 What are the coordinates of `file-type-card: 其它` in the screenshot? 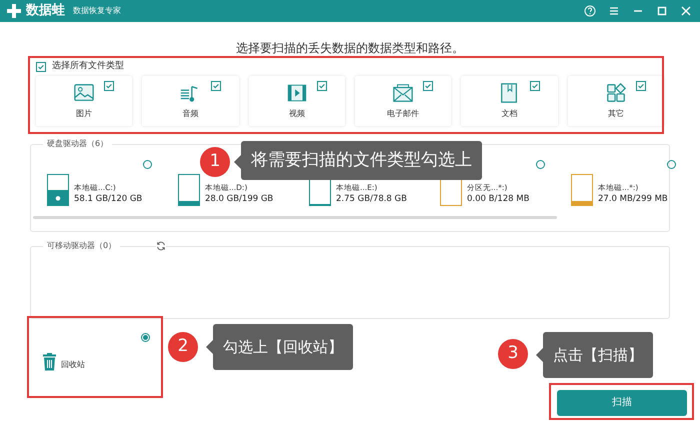 It's located at (616, 101).